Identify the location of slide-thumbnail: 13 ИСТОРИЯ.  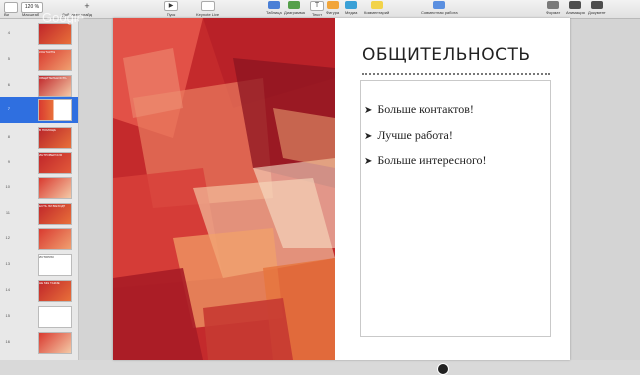
(39, 264).